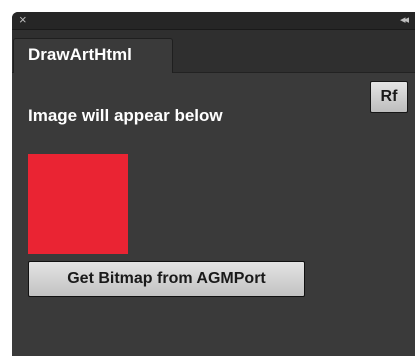 The image size is (415, 356). I want to click on refresh-button: Rf, so click(389, 97).